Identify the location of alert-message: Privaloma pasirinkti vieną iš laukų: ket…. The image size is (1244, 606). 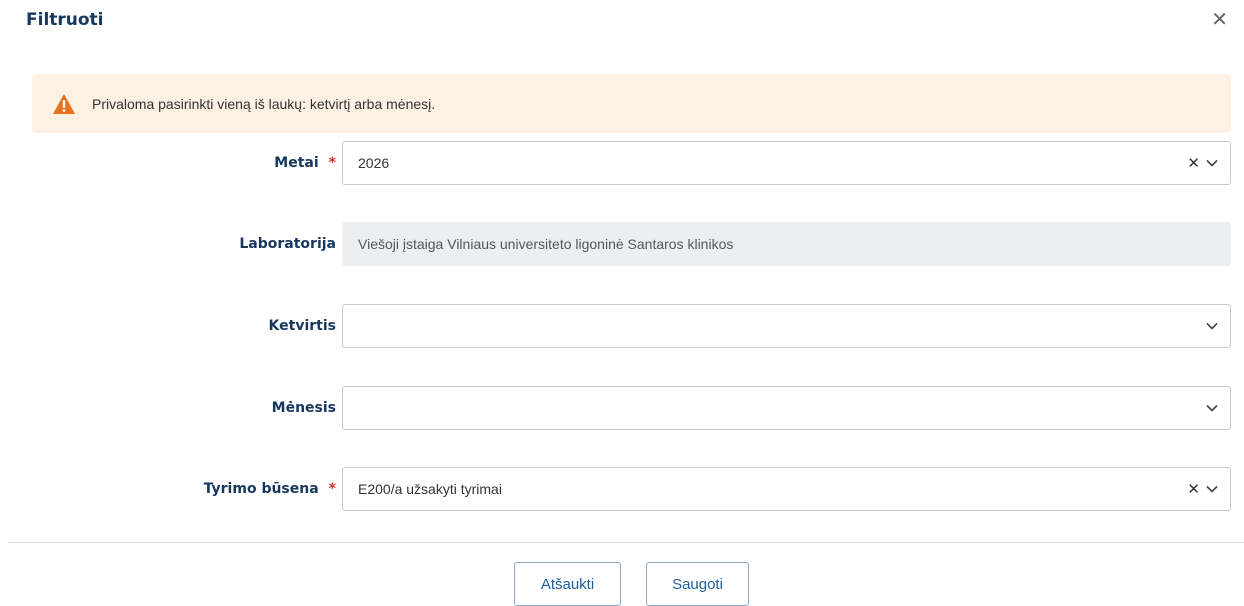
(264, 103).